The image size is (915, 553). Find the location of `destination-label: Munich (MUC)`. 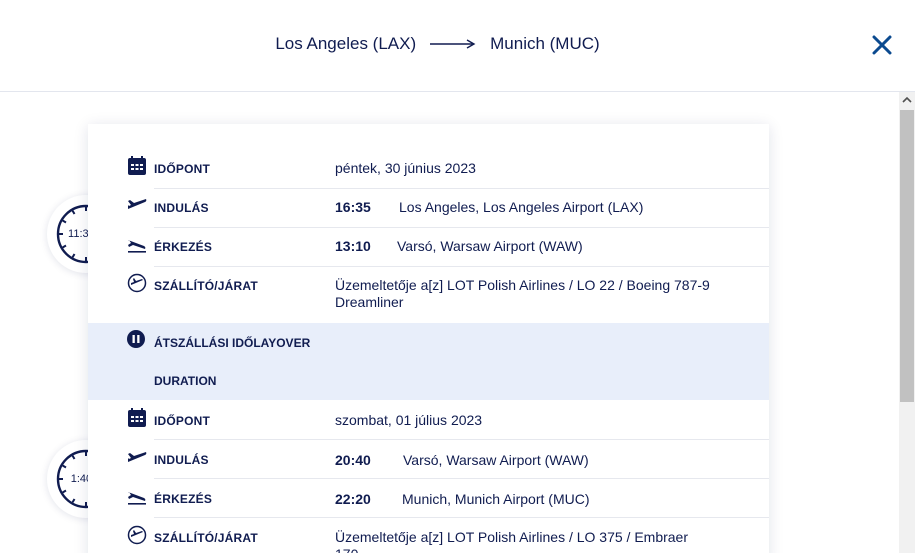

destination-label: Munich (MUC) is located at coordinates (545, 43).